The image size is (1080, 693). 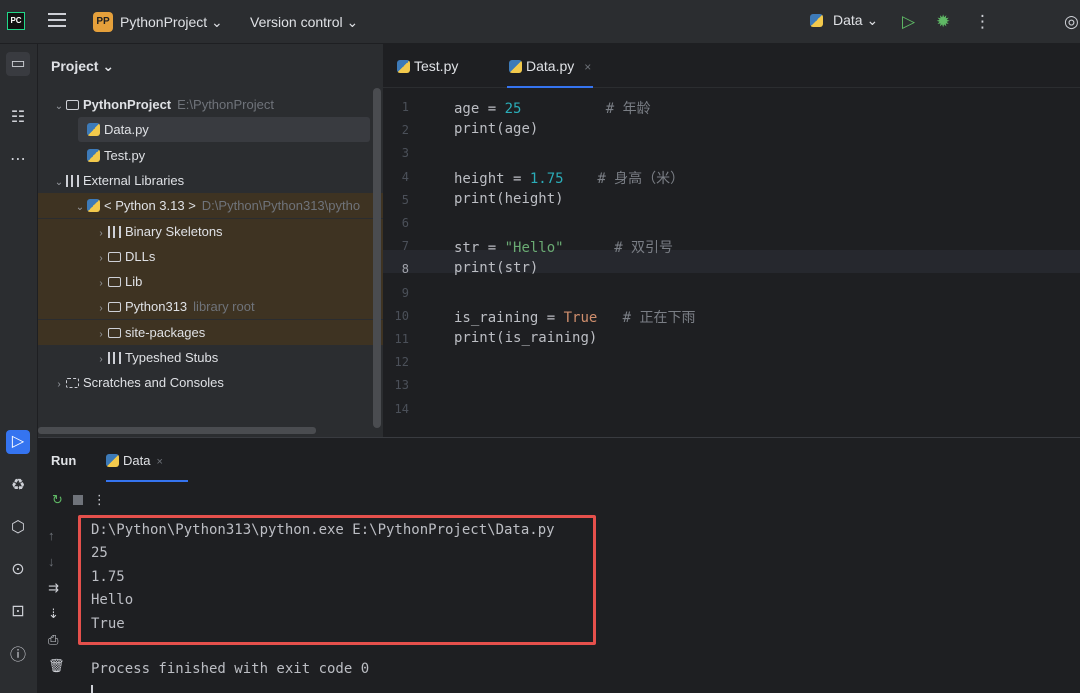 What do you see at coordinates (304, 22) in the screenshot?
I see `version-control-menu: Version control ⌄` at bounding box center [304, 22].